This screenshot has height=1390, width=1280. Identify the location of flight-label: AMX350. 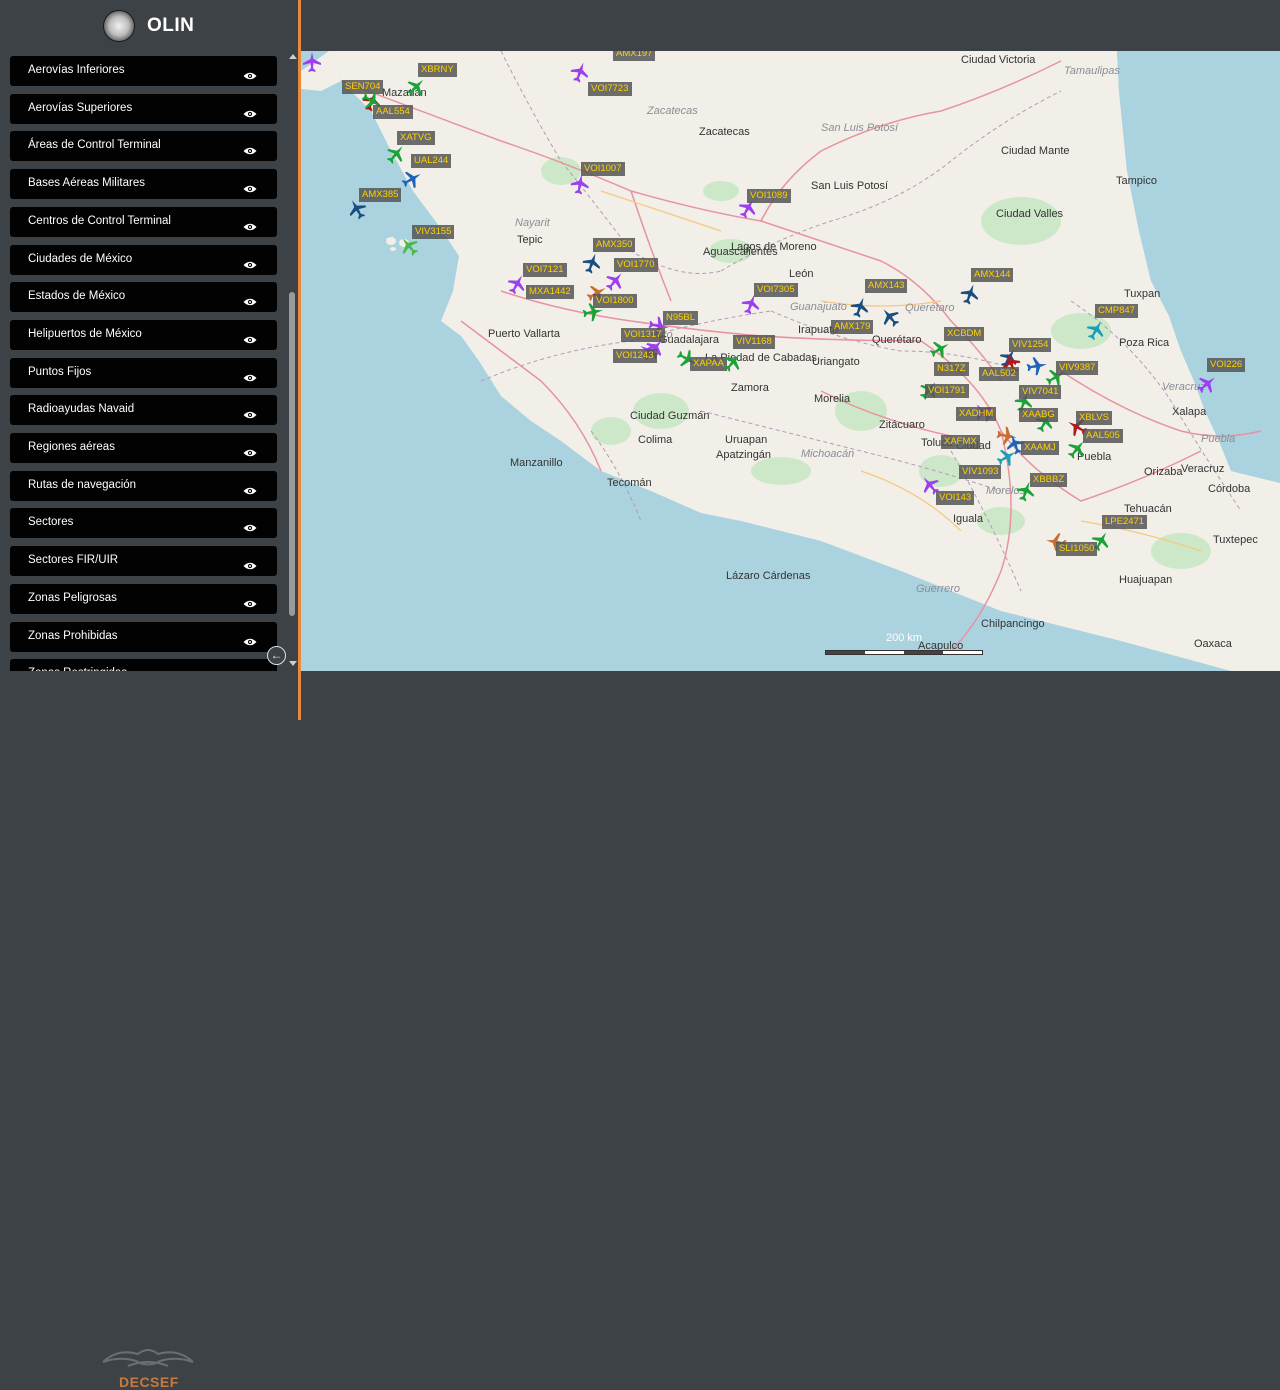
(614, 245).